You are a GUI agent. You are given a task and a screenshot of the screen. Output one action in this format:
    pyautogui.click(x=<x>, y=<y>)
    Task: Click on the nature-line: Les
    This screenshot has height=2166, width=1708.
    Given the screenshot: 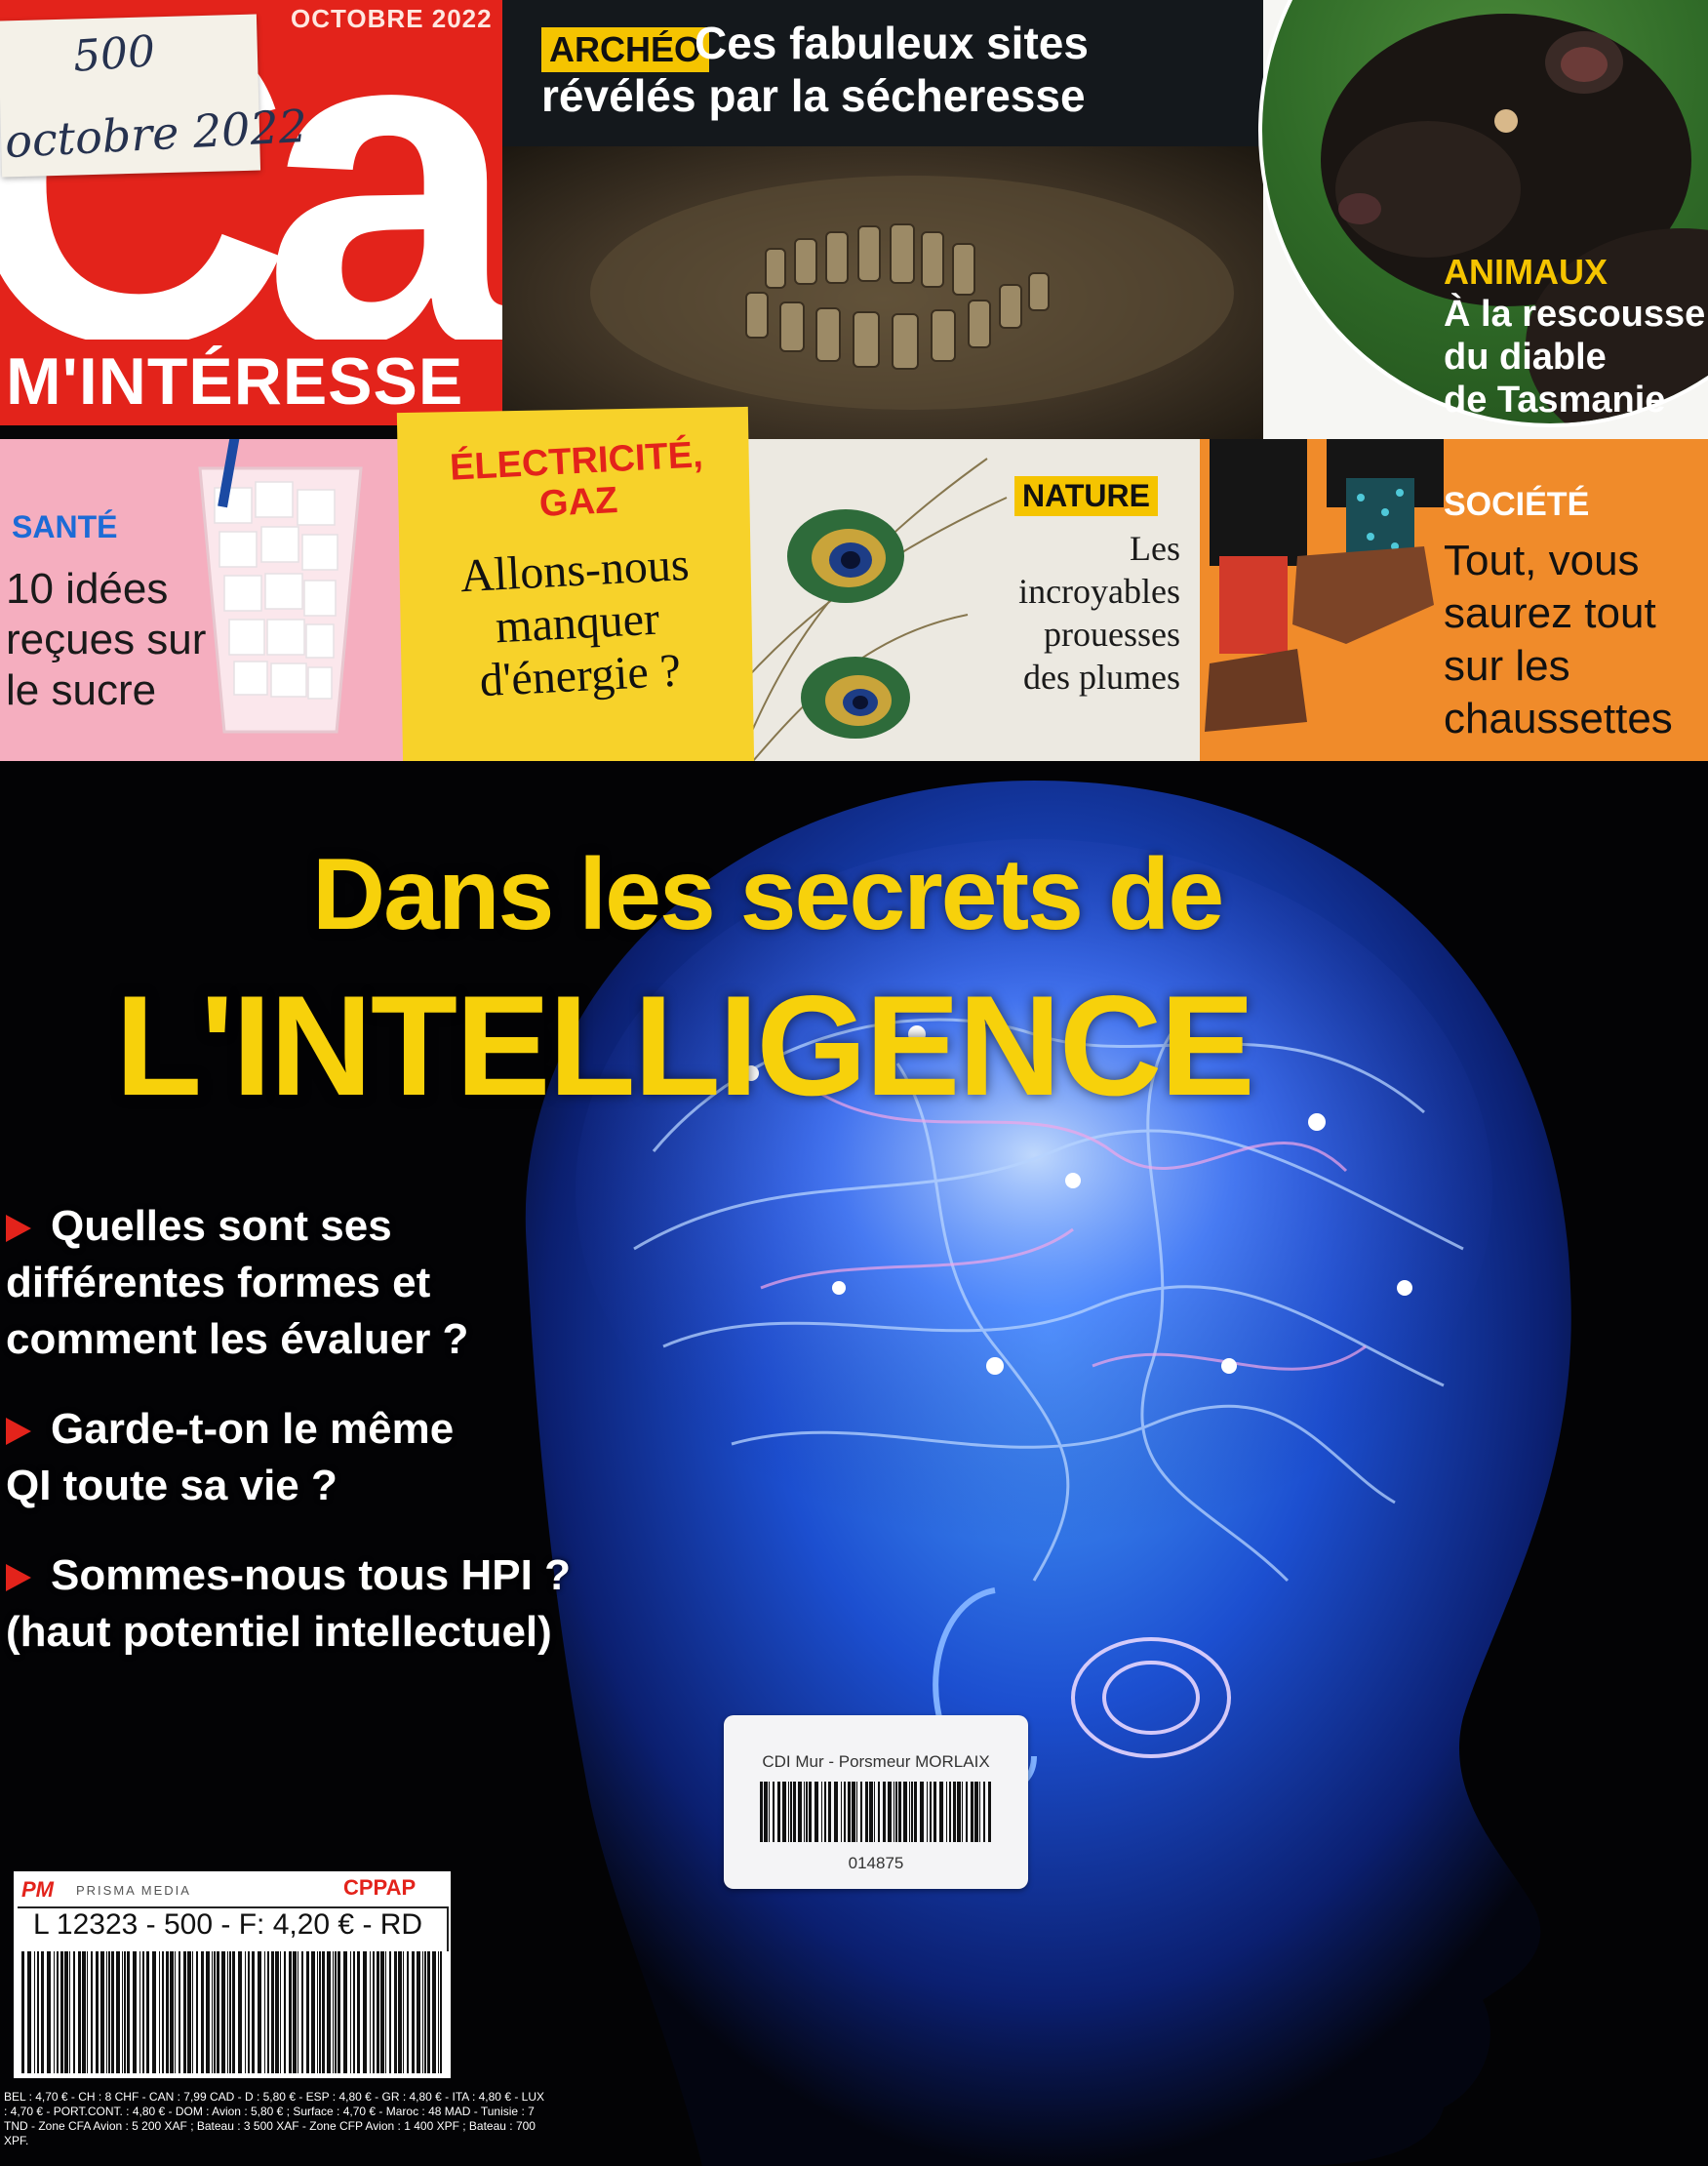 What is the action you would take?
    pyautogui.click(x=1155, y=548)
    